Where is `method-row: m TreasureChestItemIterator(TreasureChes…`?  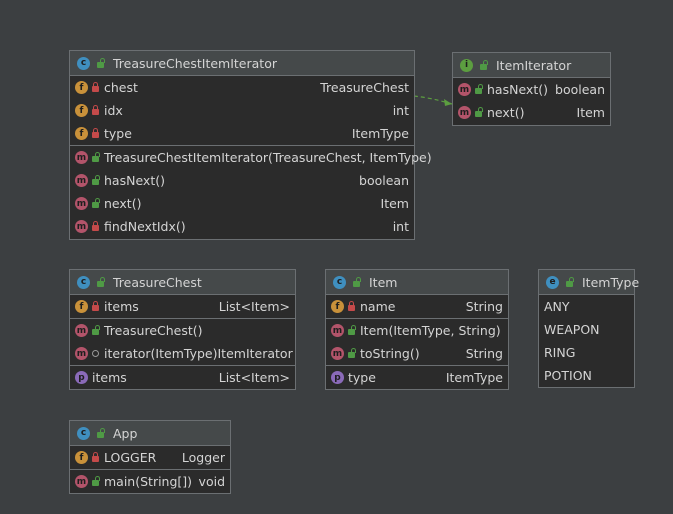 method-row: m TreasureChestItemIterator(TreasureChes… is located at coordinates (251, 157).